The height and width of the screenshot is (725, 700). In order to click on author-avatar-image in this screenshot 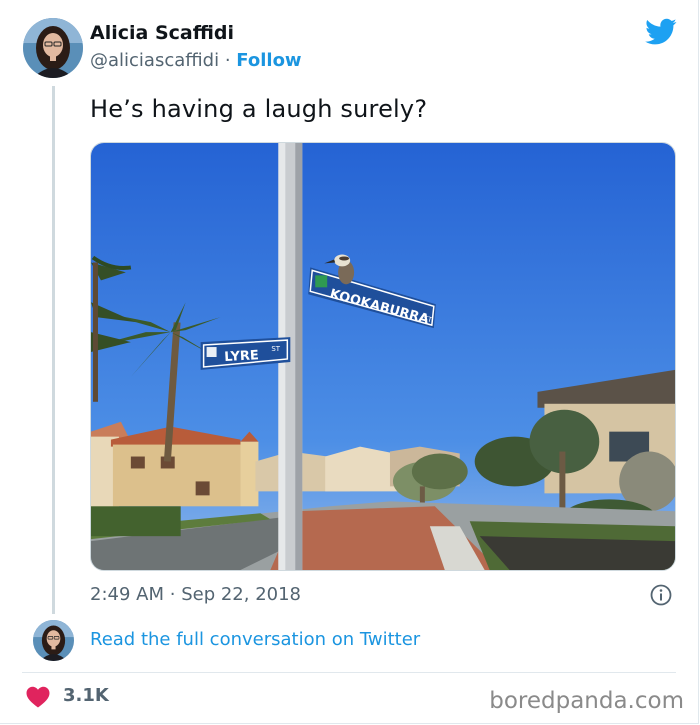, I will do `click(53, 48)`.